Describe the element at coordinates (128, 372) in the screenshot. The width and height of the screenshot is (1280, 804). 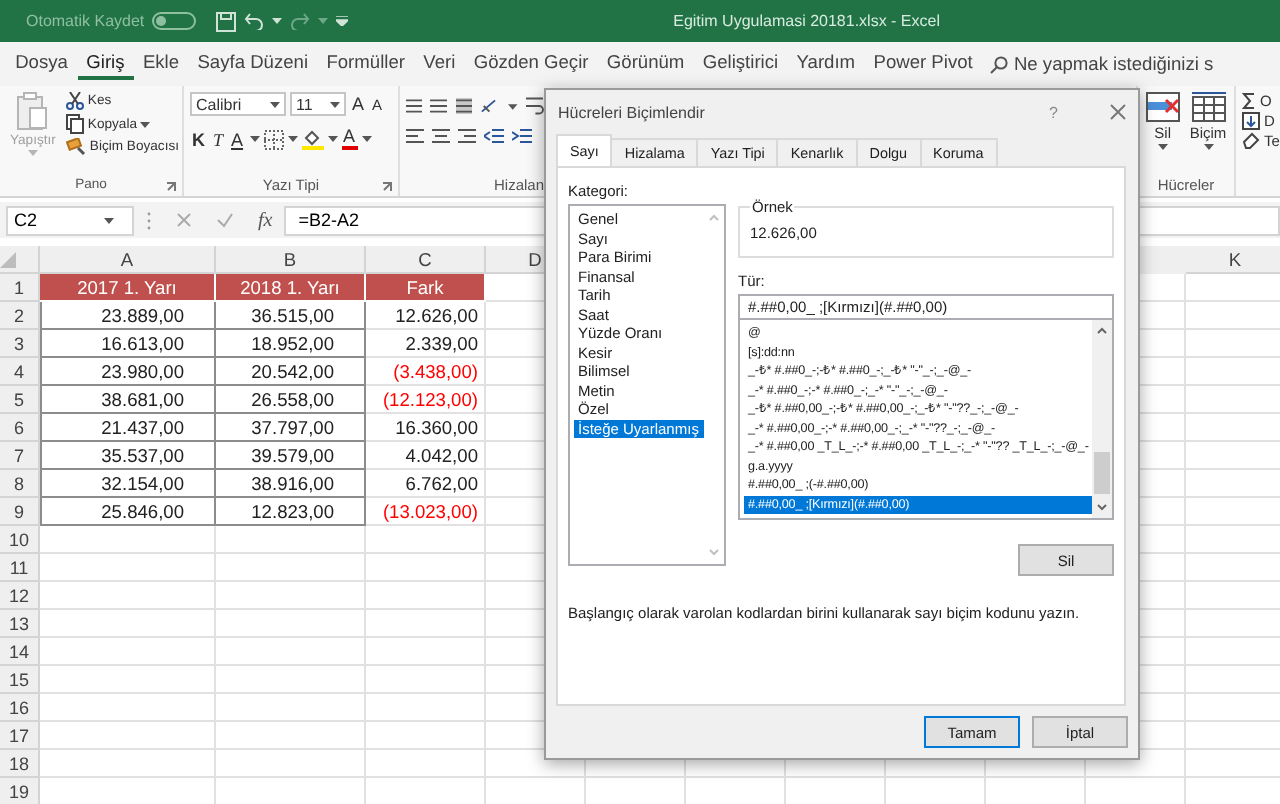
I see `table-cell: 23.980,00` at that location.